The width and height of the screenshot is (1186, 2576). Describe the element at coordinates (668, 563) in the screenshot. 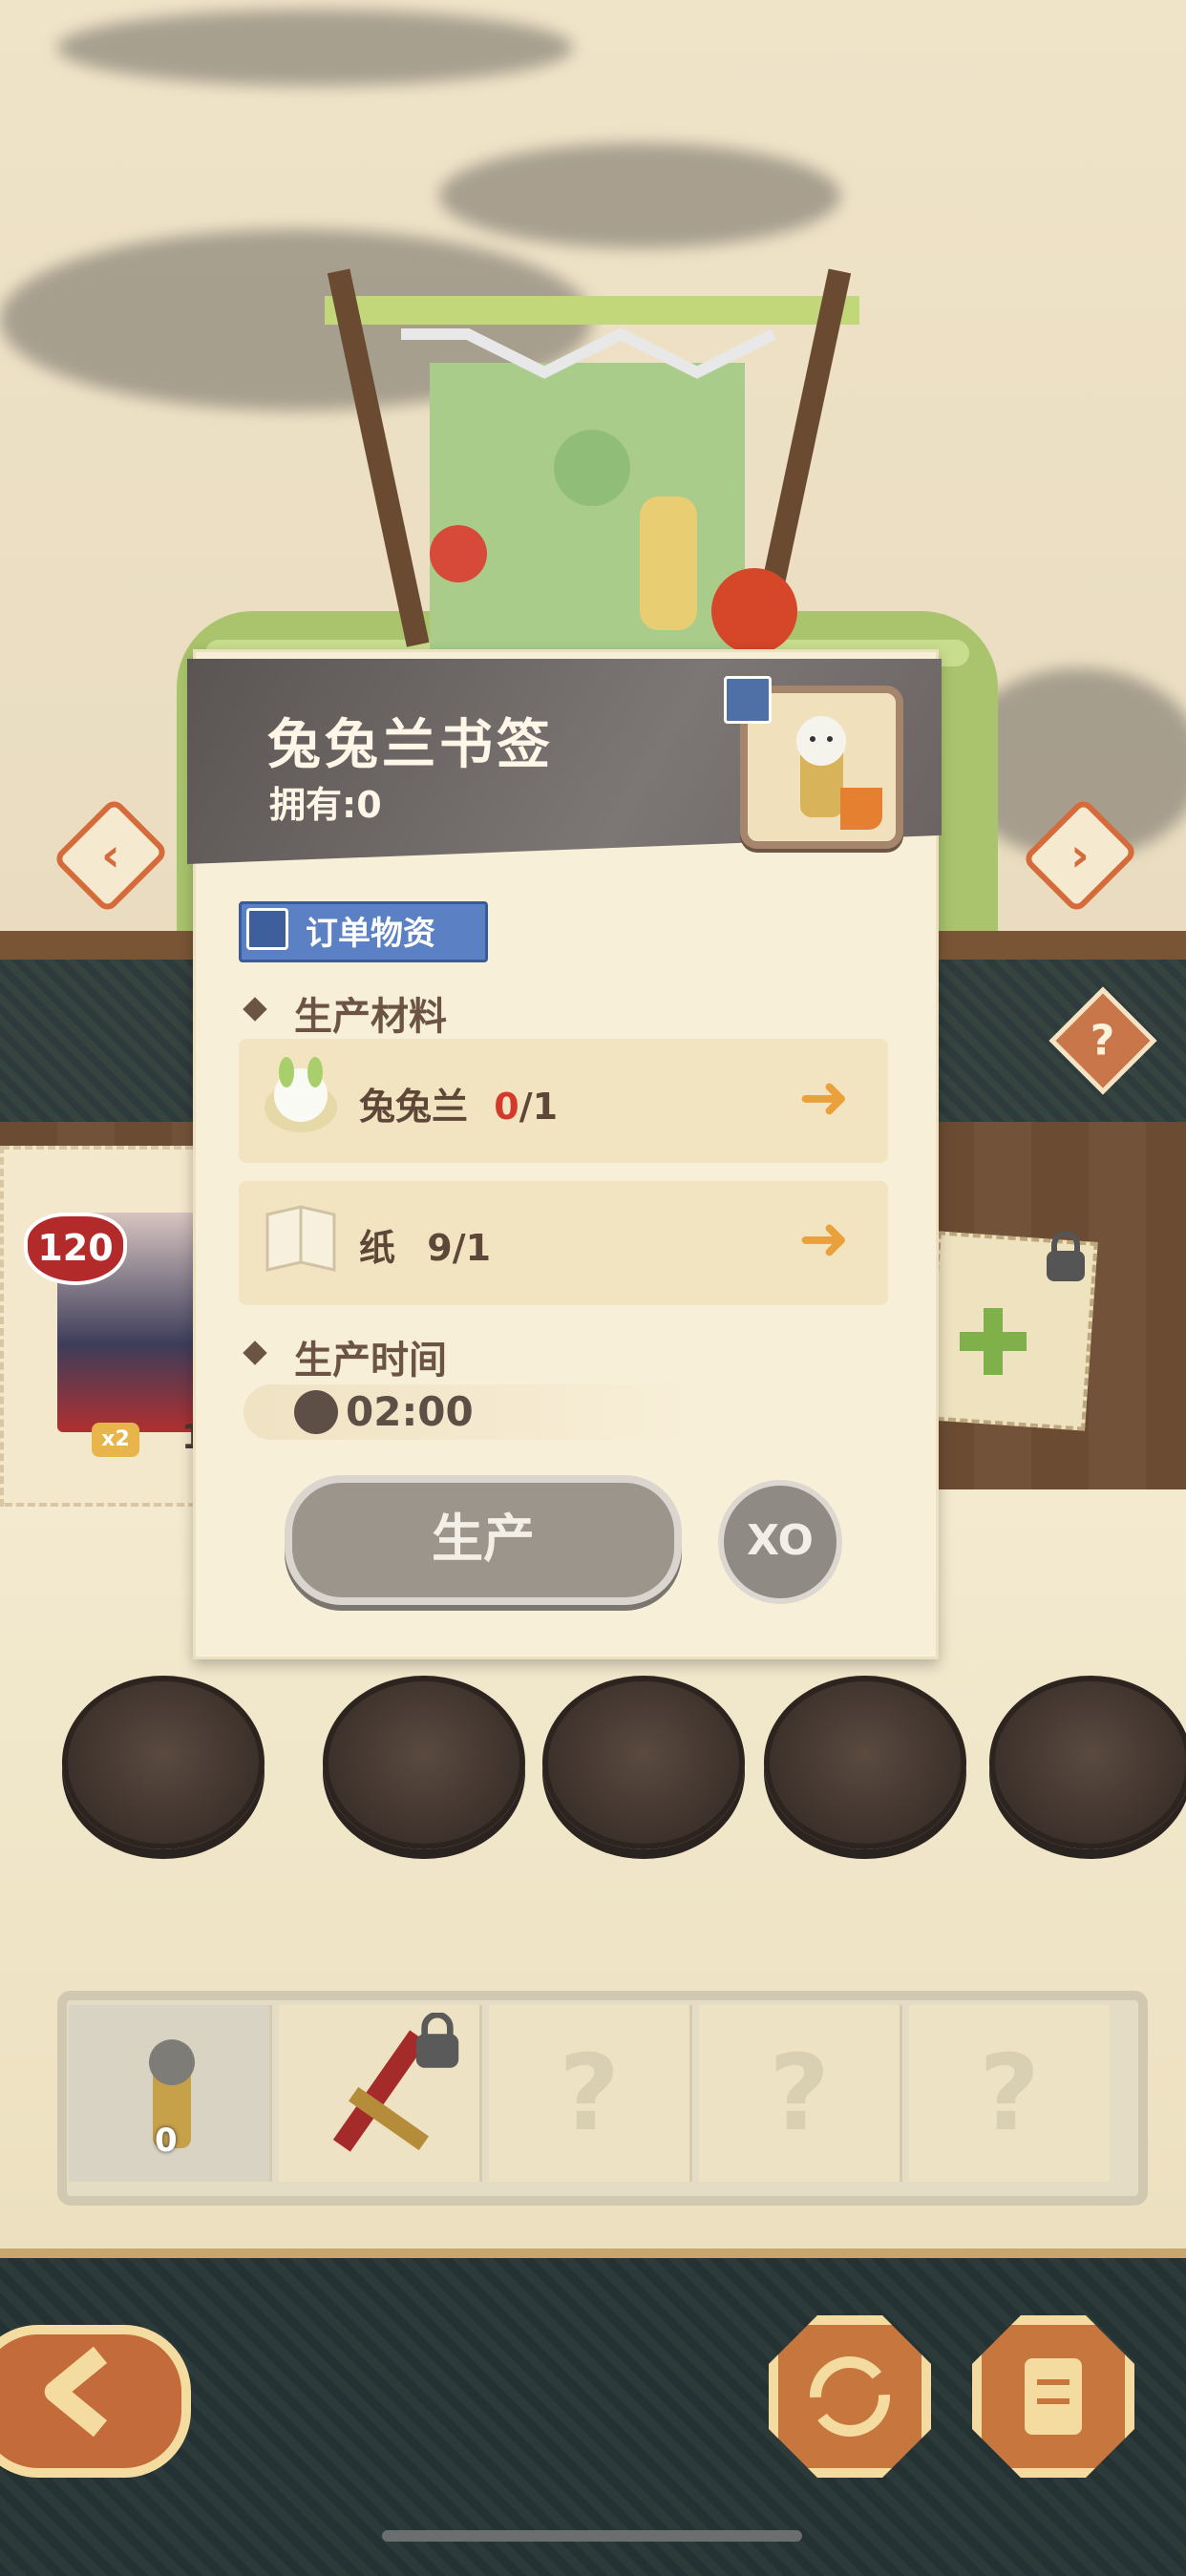

I see `fan` at that location.